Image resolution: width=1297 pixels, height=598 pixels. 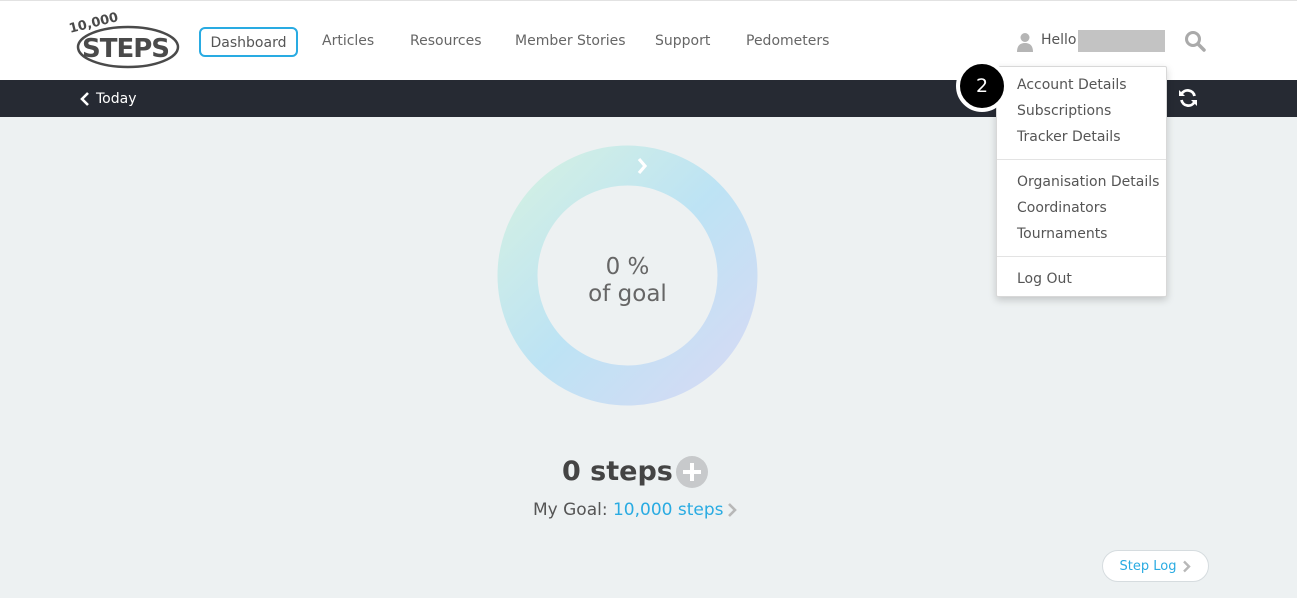 What do you see at coordinates (1195, 41) in the screenshot?
I see `search-icon` at bounding box center [1195, 41].